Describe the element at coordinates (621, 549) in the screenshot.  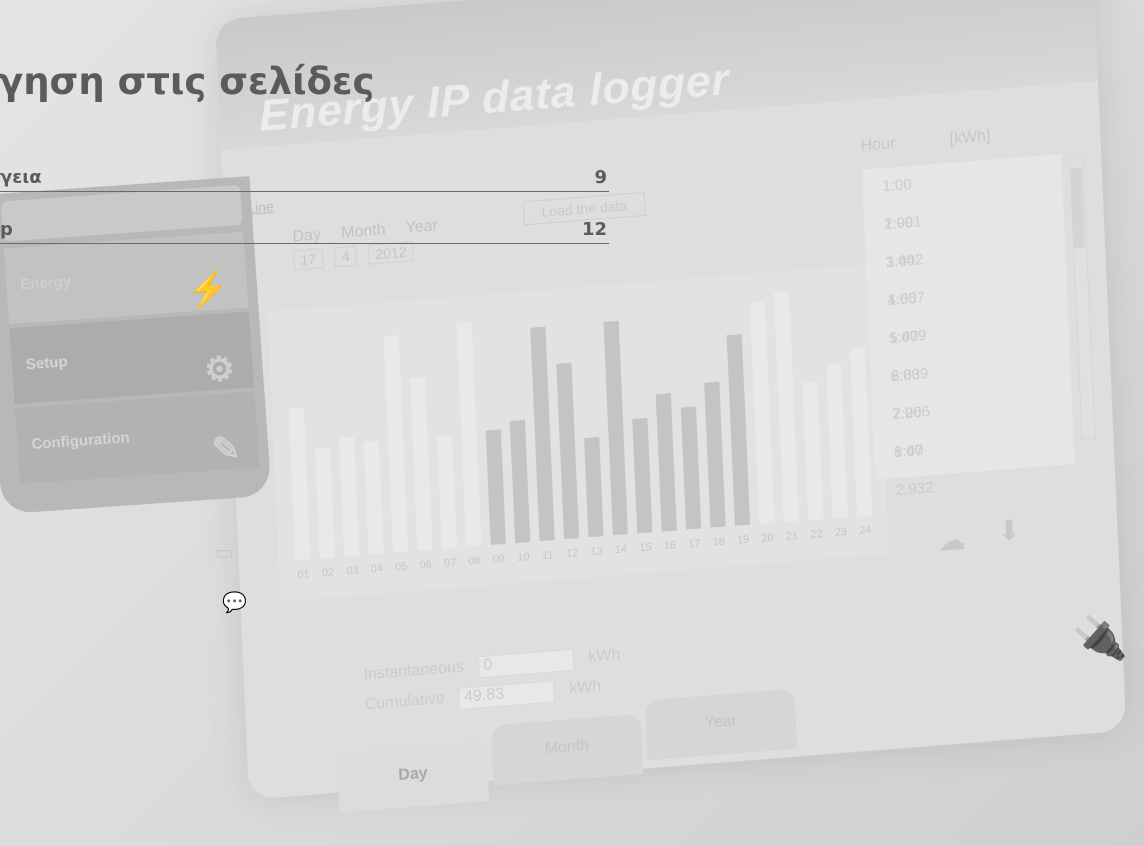
I see `x-tick-label: 14` at that location.